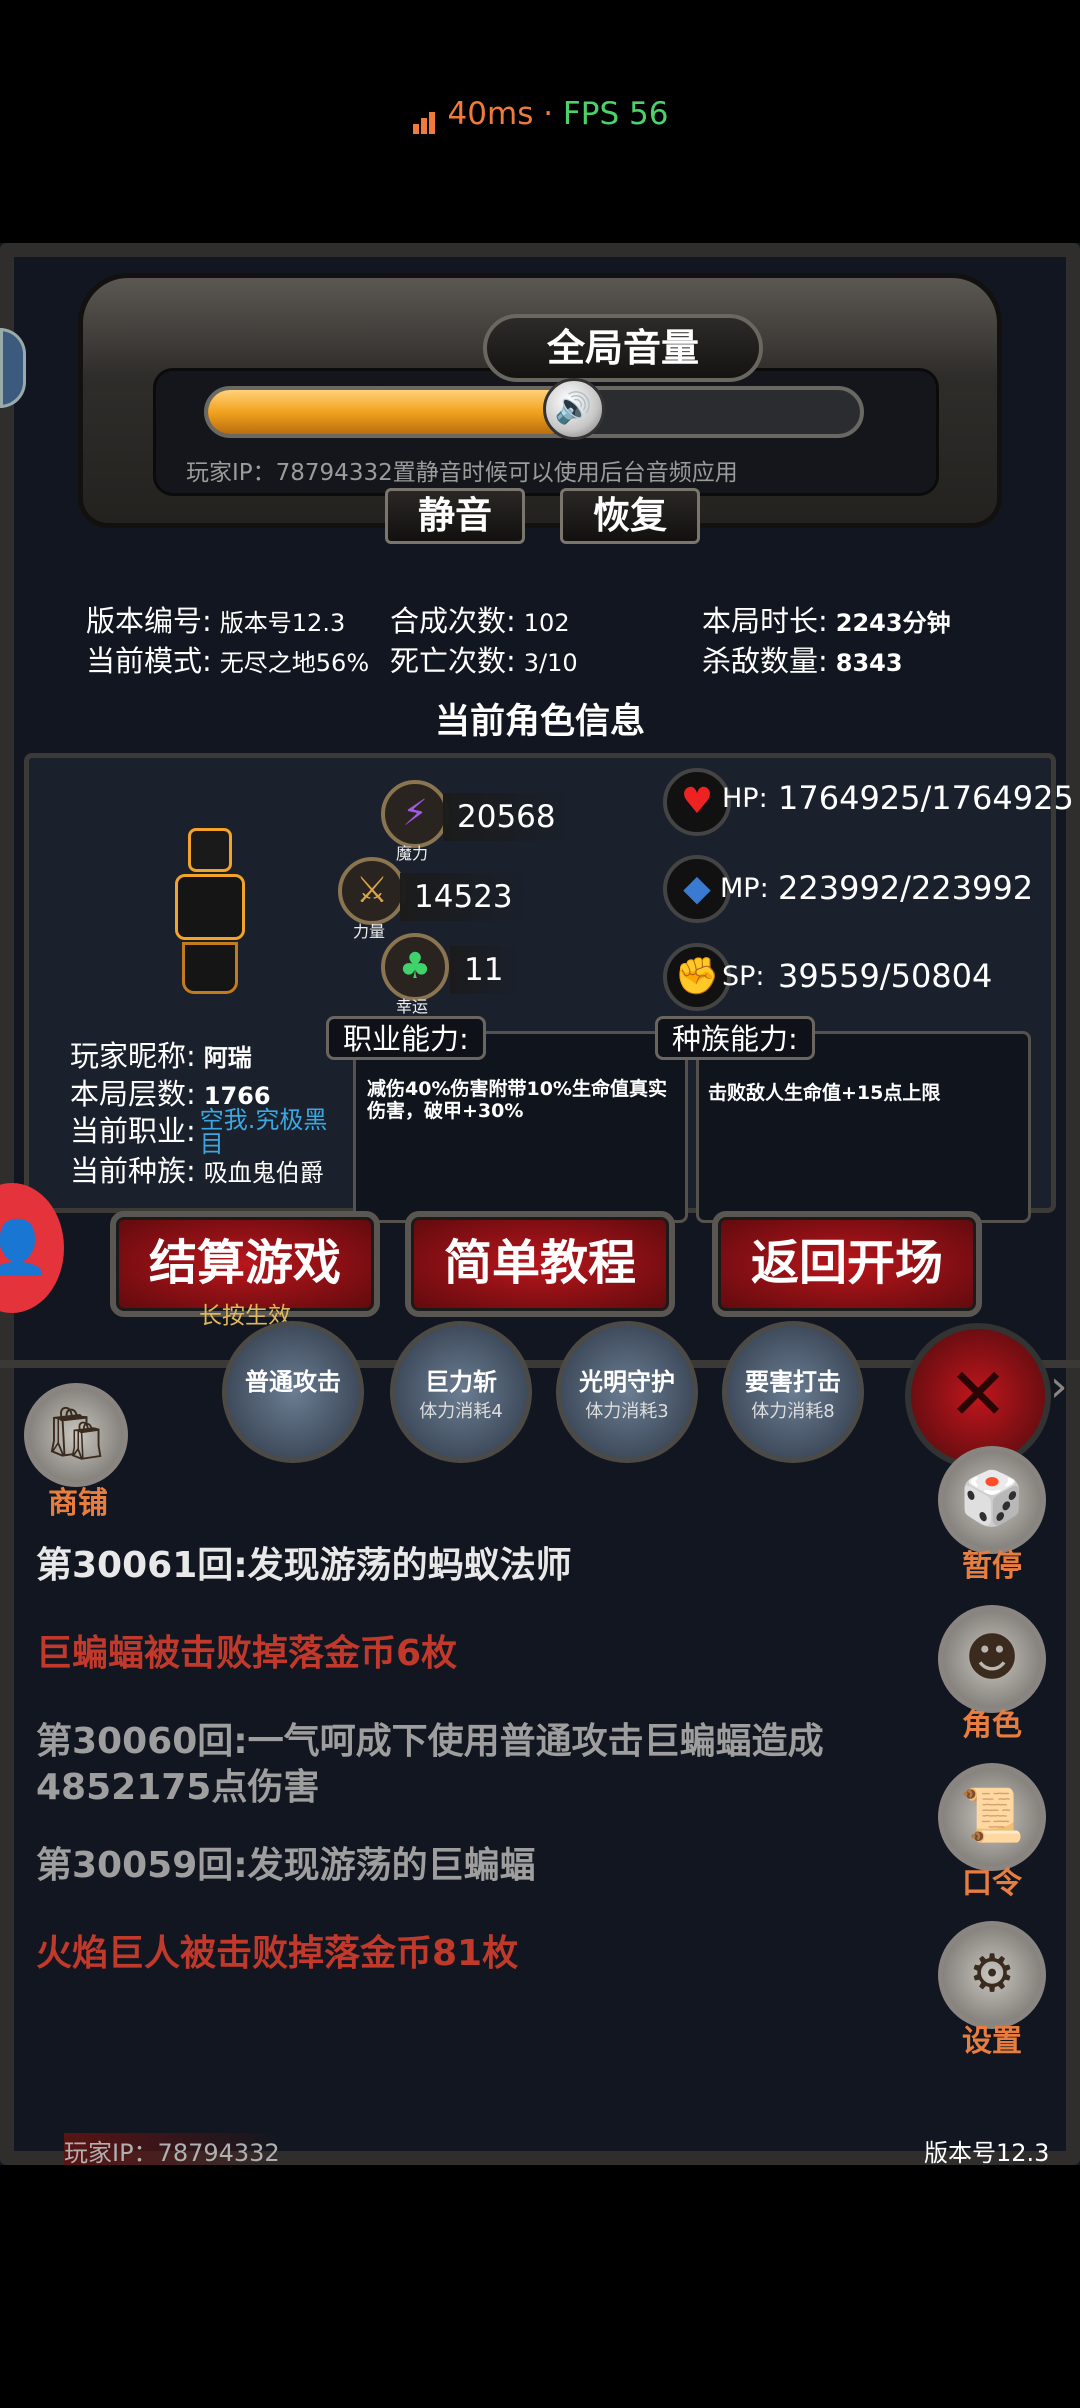 This screenshot has width=1080, height=2408. What do you see at coordinates (992, 1817) in the screenshot?
I see `scroll-icon: 📜` at bounding box center [992, 1817].